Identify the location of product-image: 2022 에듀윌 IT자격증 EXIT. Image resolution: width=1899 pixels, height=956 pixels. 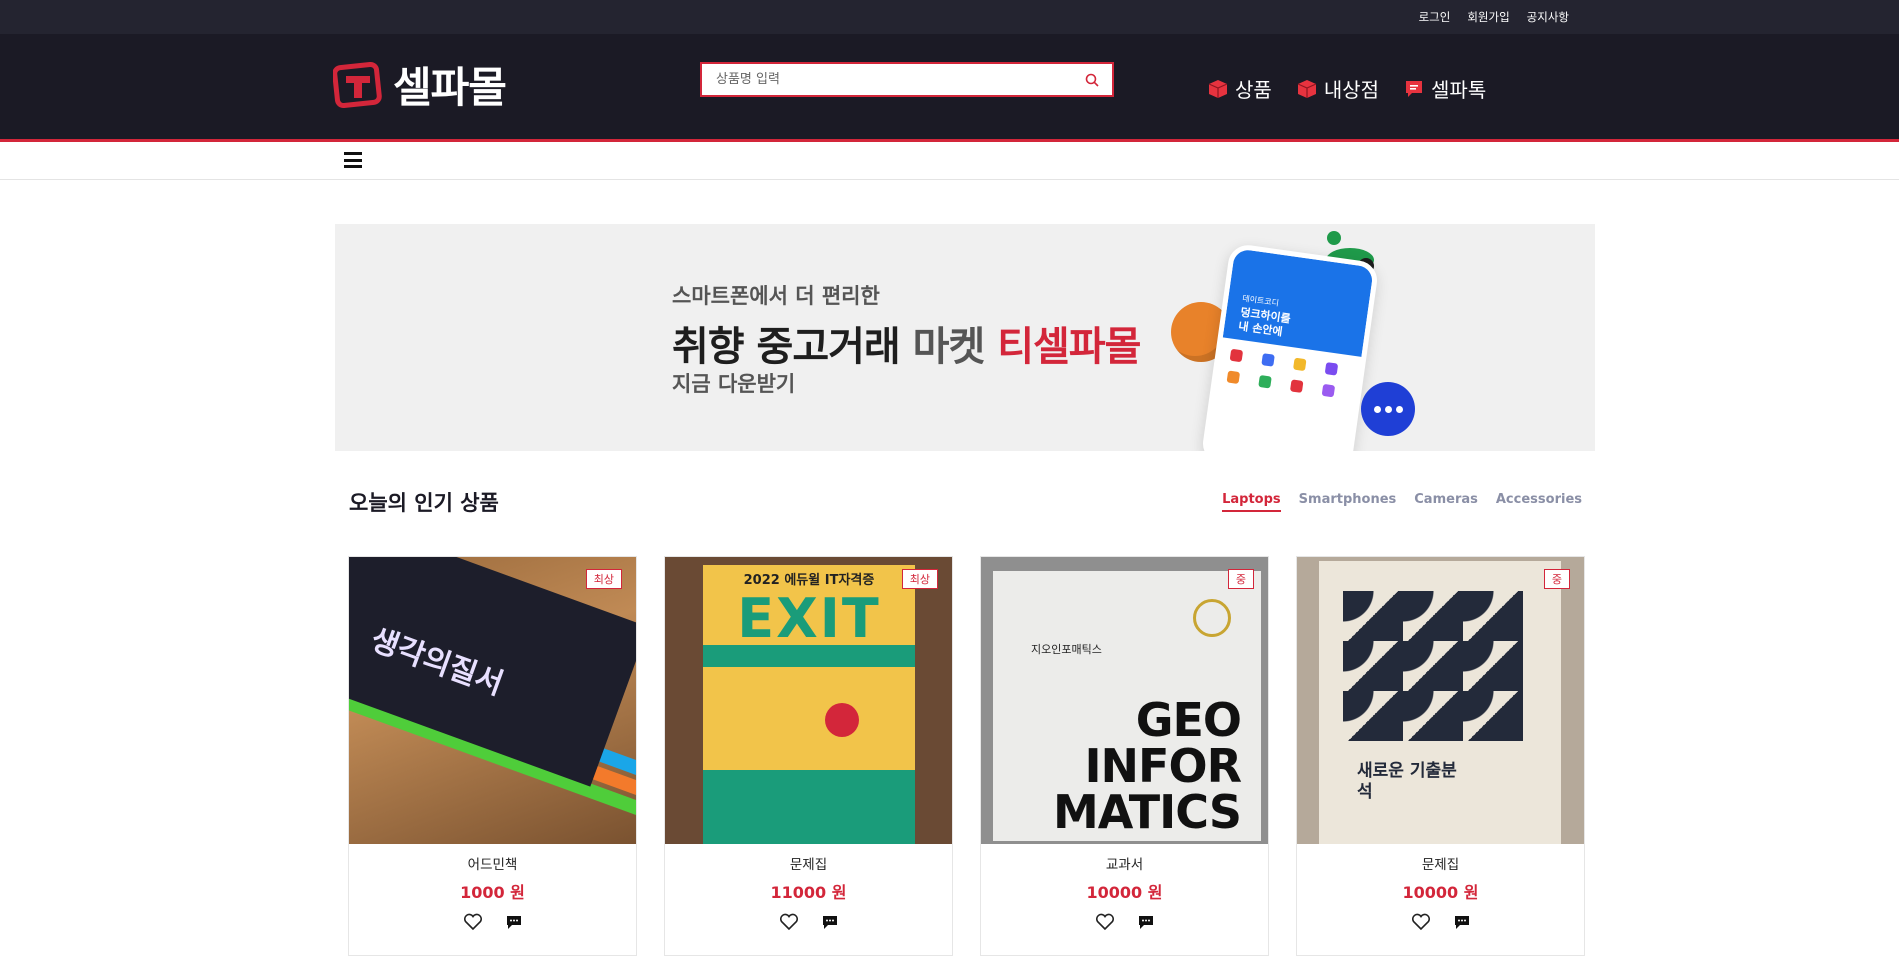
(808, 700).